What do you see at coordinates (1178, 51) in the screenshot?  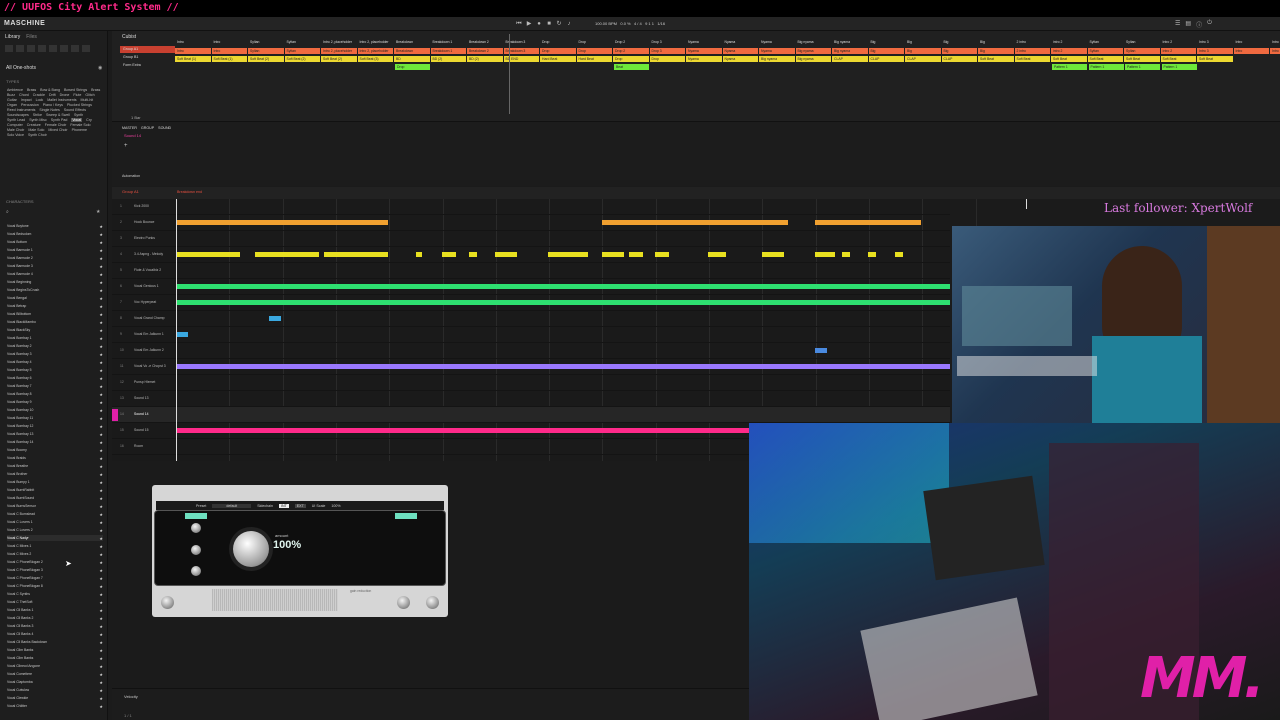 I see `arranger-section: Intro 2` at bounding box center [1178, 51].